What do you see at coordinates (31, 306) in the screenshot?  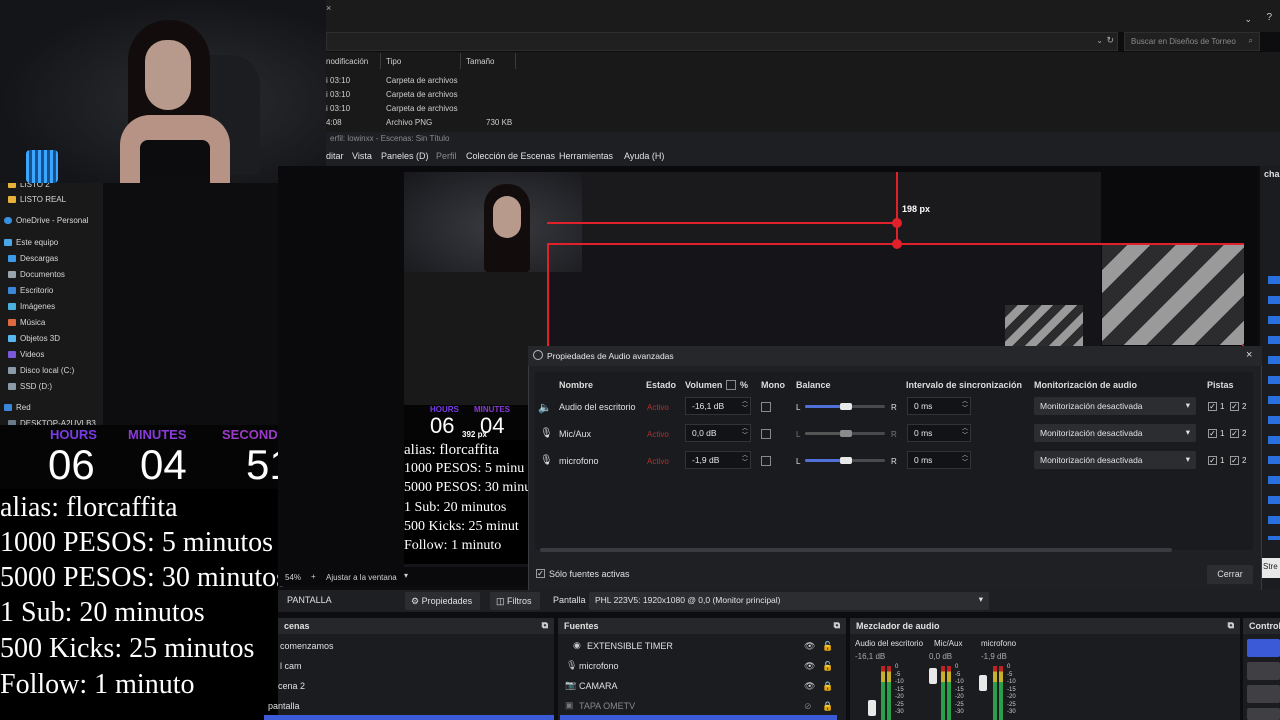 I see `nav-item-pictures: Imágenes` at bounding box center [31, 306].